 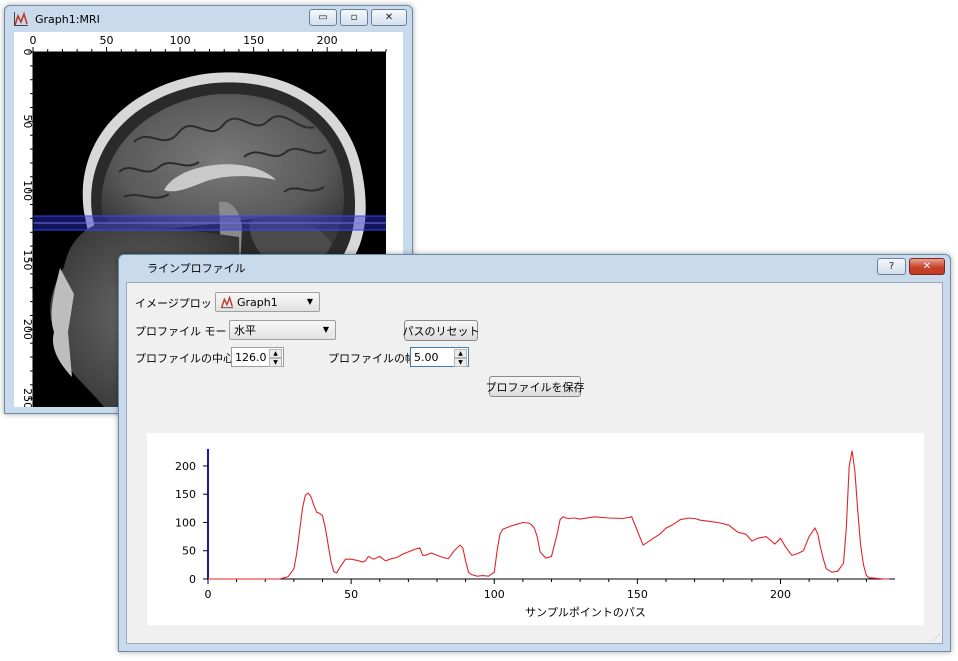 I want to click on dialog-title: ラインプロファイル, so click(x=196, y=268).